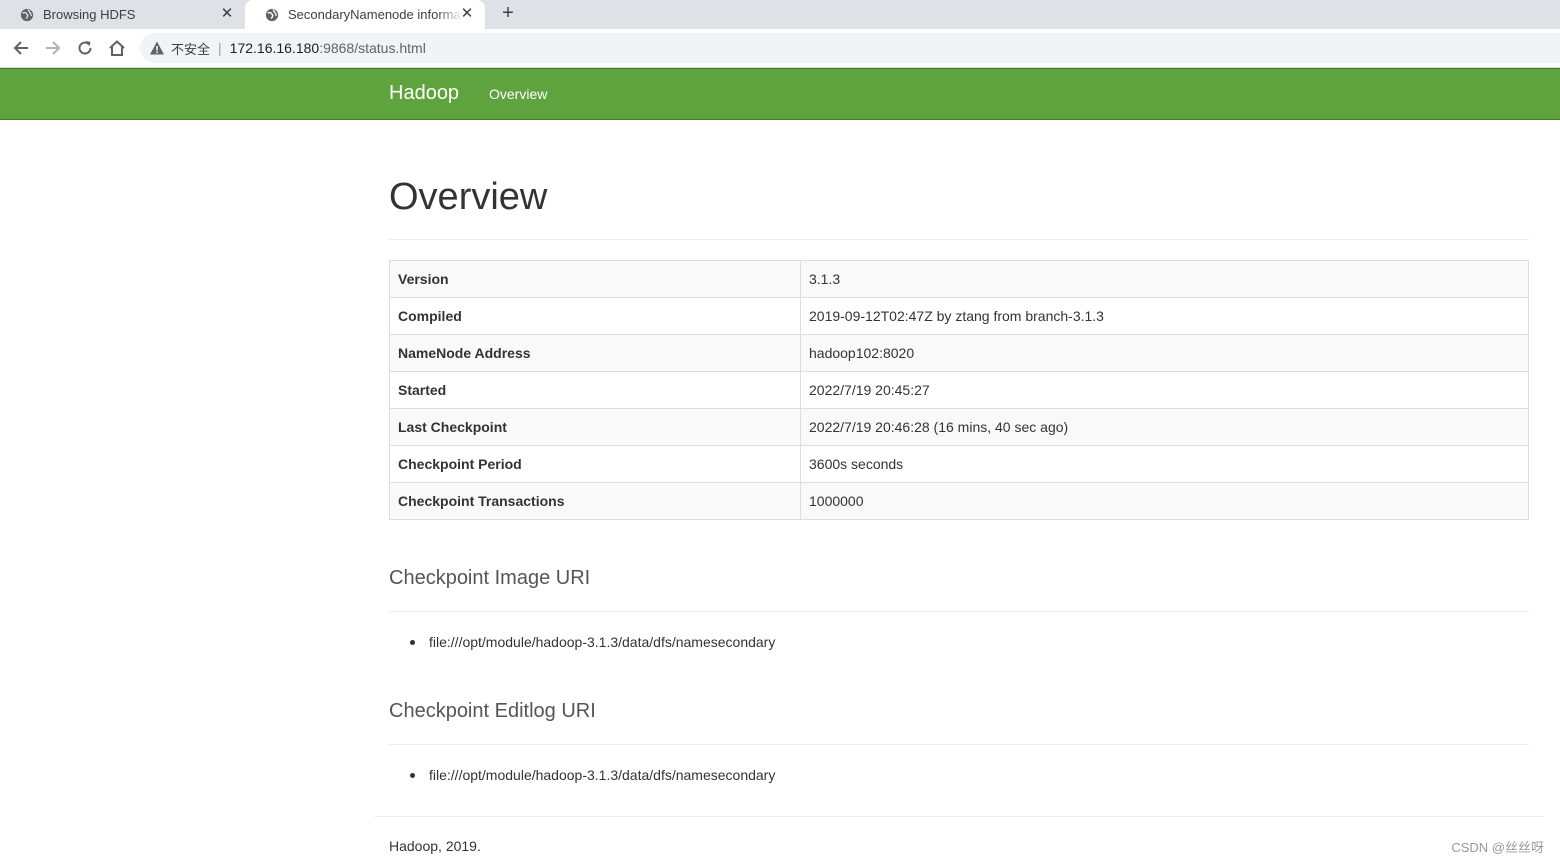  Describe the element at coordinates (518, 94) in the screenshot. I see `nav-link-overview: Overview` at that location.